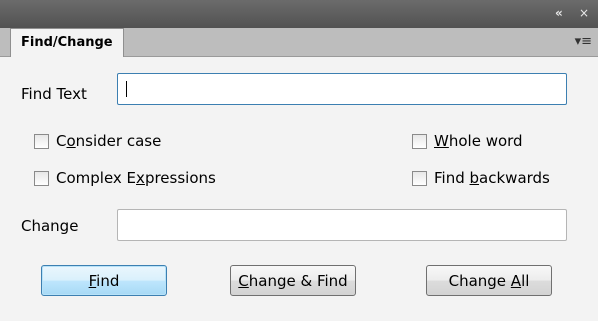 Image resolution: width=598 pixels, height=321 pixels. What do you see at coordinates (478, 141) in the screenshot?
I see `whole-word-label: Whole word` at bounding box center [478, 141].